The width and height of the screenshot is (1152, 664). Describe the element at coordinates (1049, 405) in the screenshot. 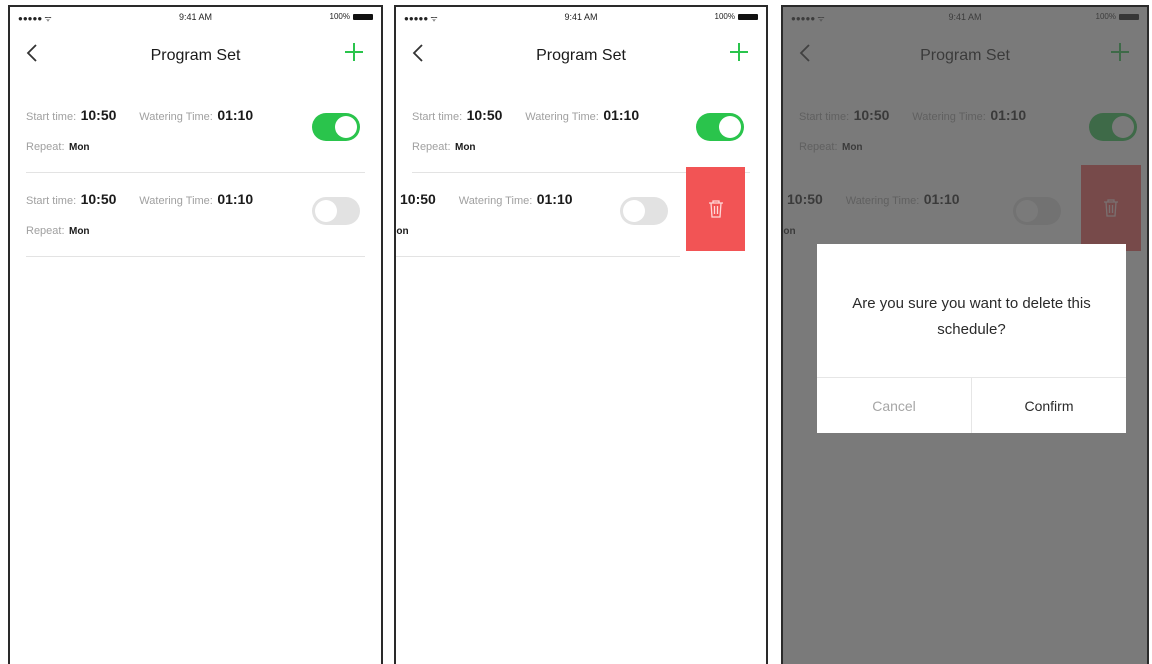

I see `confirm-button: Confirm` at that location.